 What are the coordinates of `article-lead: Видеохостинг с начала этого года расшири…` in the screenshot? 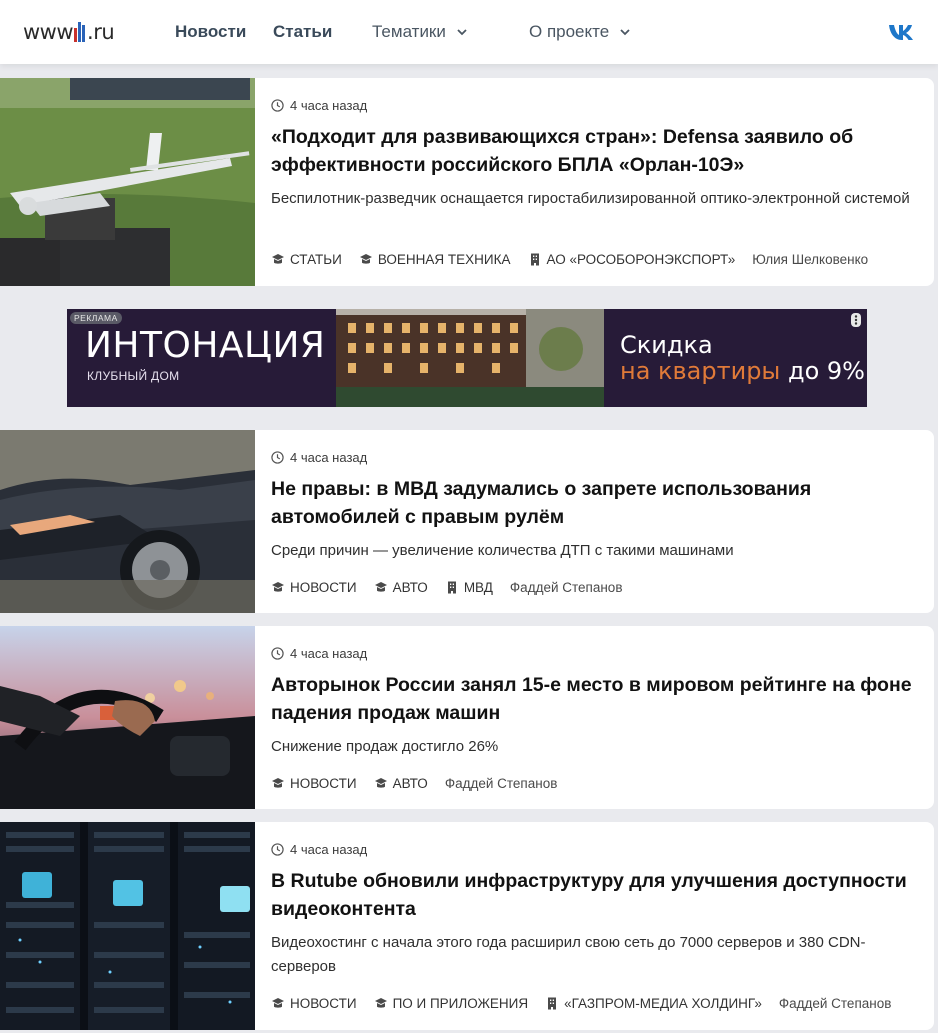 It's located at (568, 954).